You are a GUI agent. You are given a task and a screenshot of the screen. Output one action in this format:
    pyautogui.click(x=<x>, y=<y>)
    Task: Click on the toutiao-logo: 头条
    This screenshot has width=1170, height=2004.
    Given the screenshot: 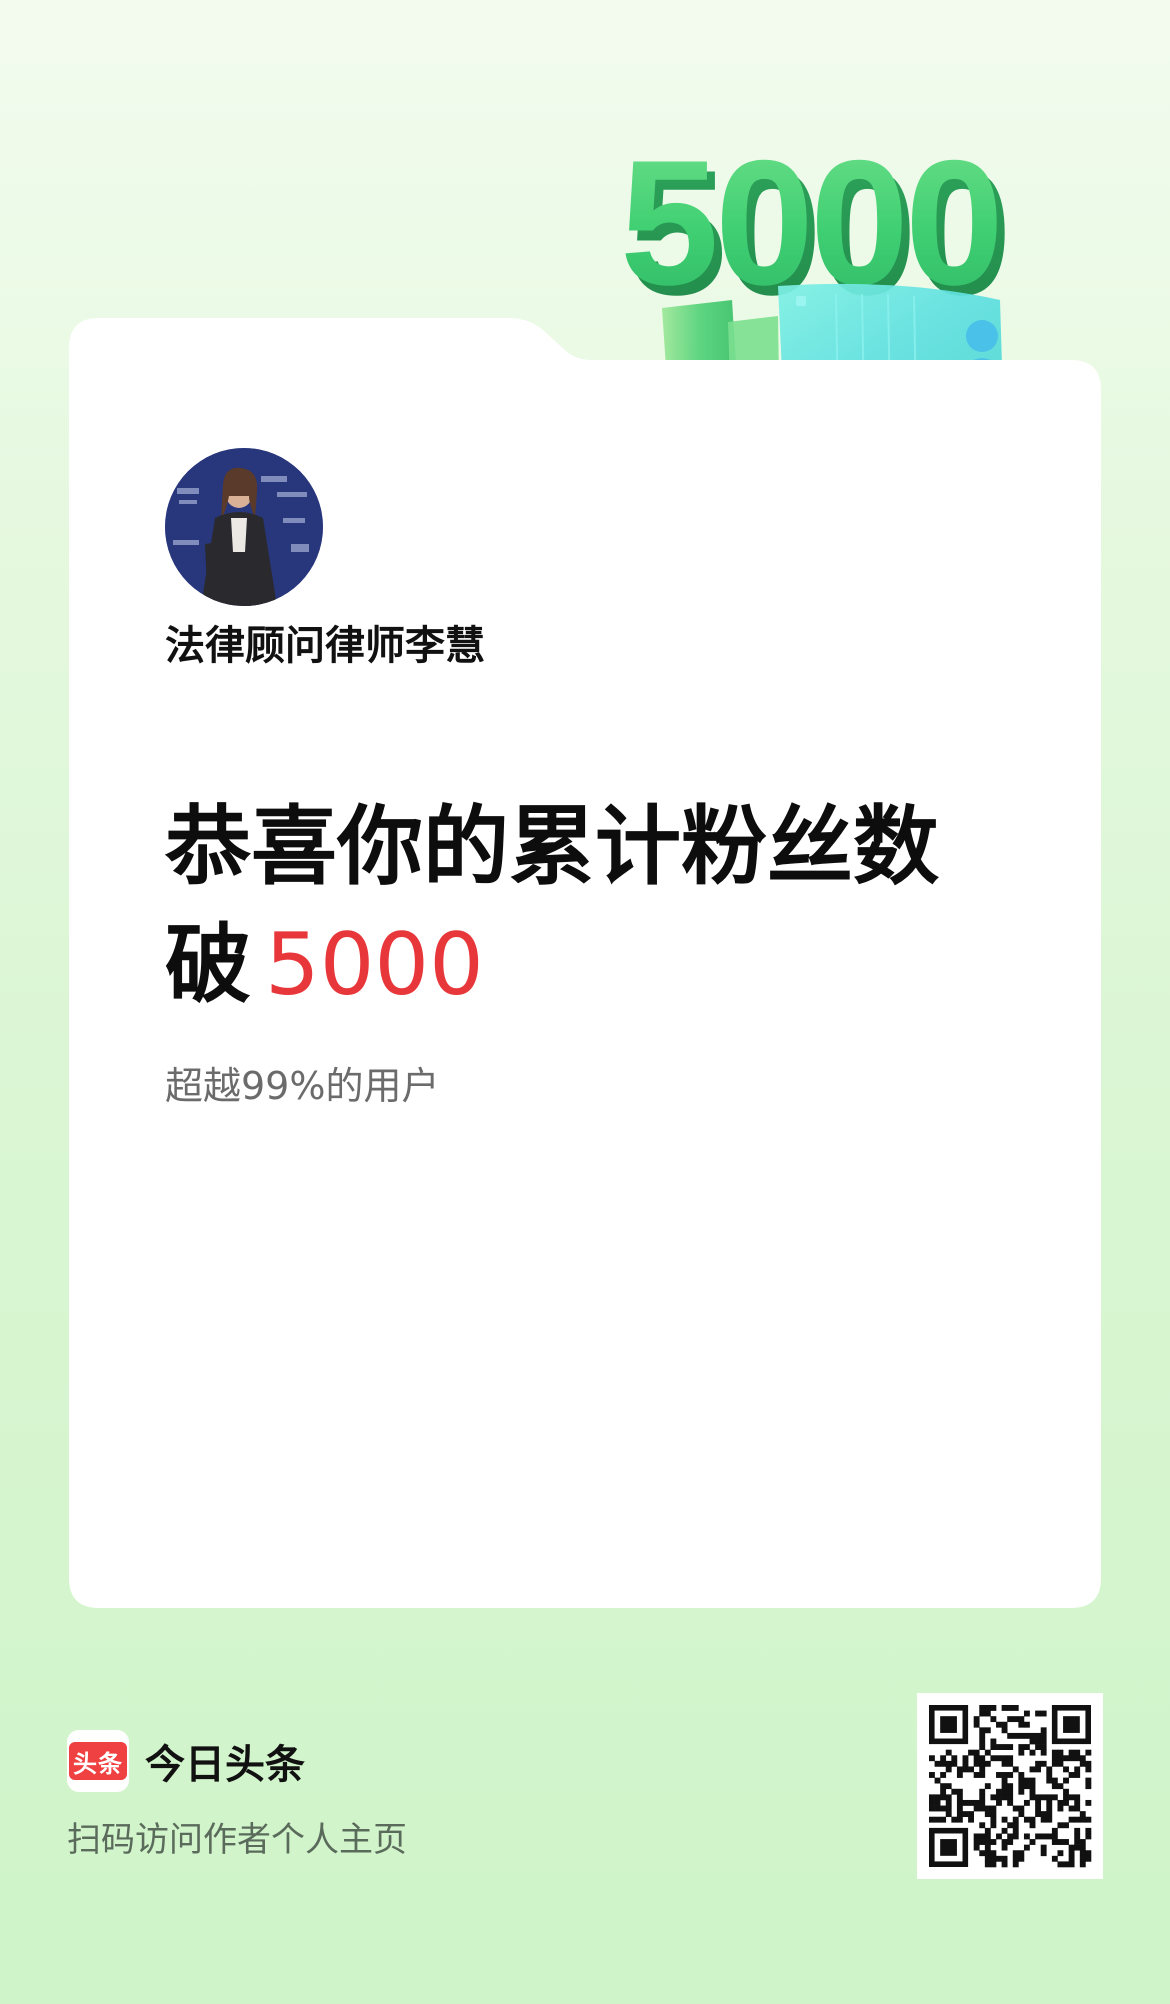 What is the action you would take?
    pyautogui.click(x=98, y=1761)
    